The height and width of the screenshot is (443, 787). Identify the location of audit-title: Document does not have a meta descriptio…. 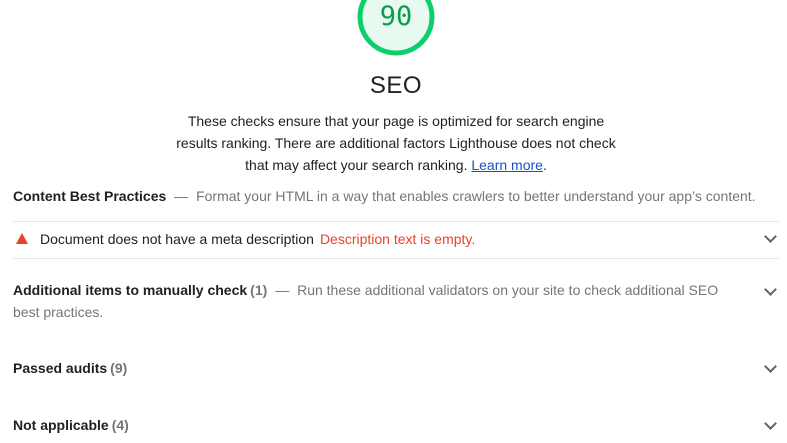
(257, 239).